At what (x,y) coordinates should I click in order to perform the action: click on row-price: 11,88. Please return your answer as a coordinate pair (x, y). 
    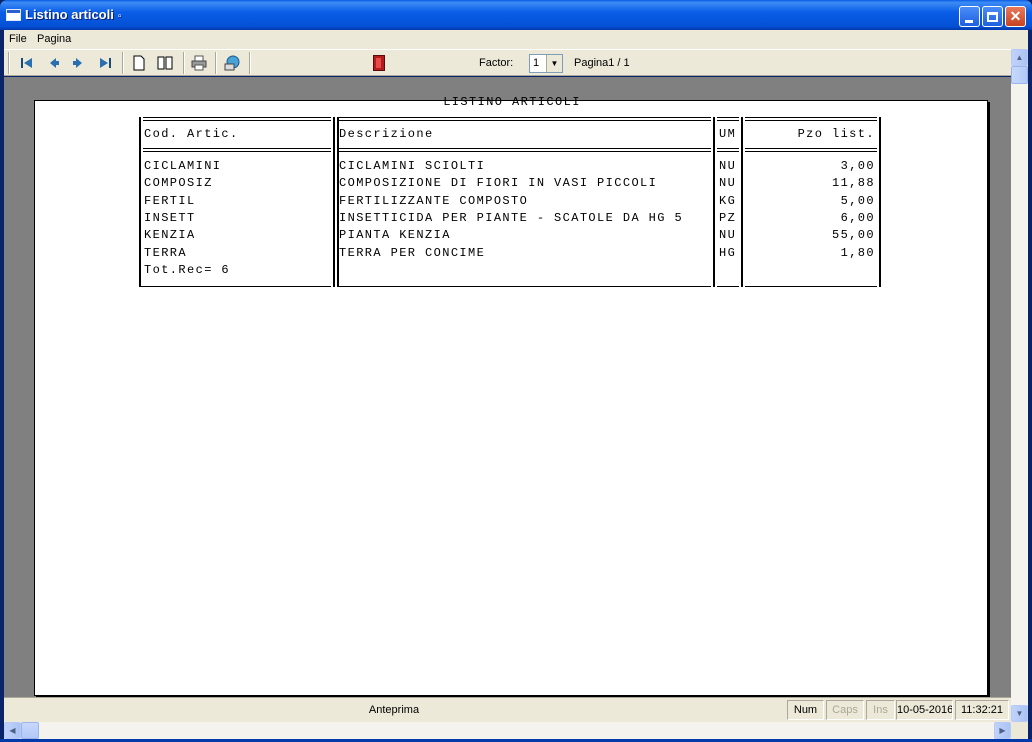
    Looking at the image, I should click on (853, 183).